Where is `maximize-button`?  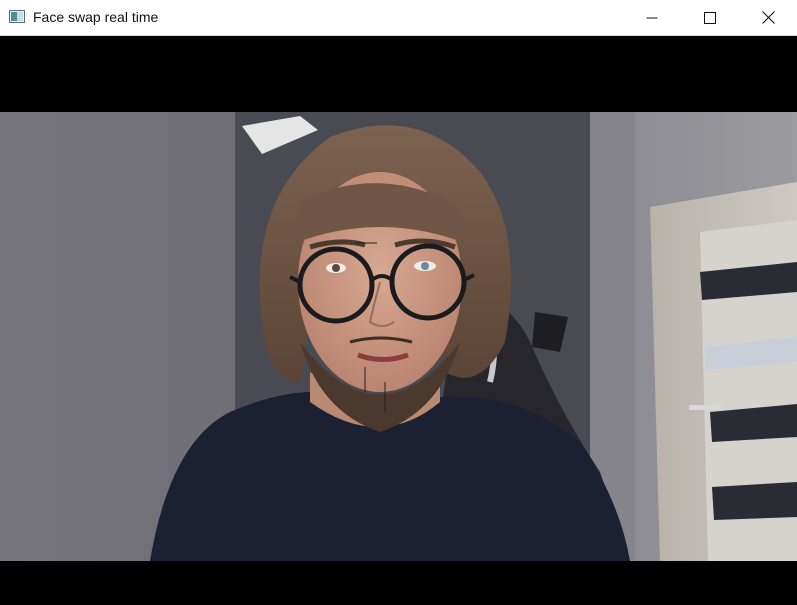
maximize-button is located at coordinates (710, 17).